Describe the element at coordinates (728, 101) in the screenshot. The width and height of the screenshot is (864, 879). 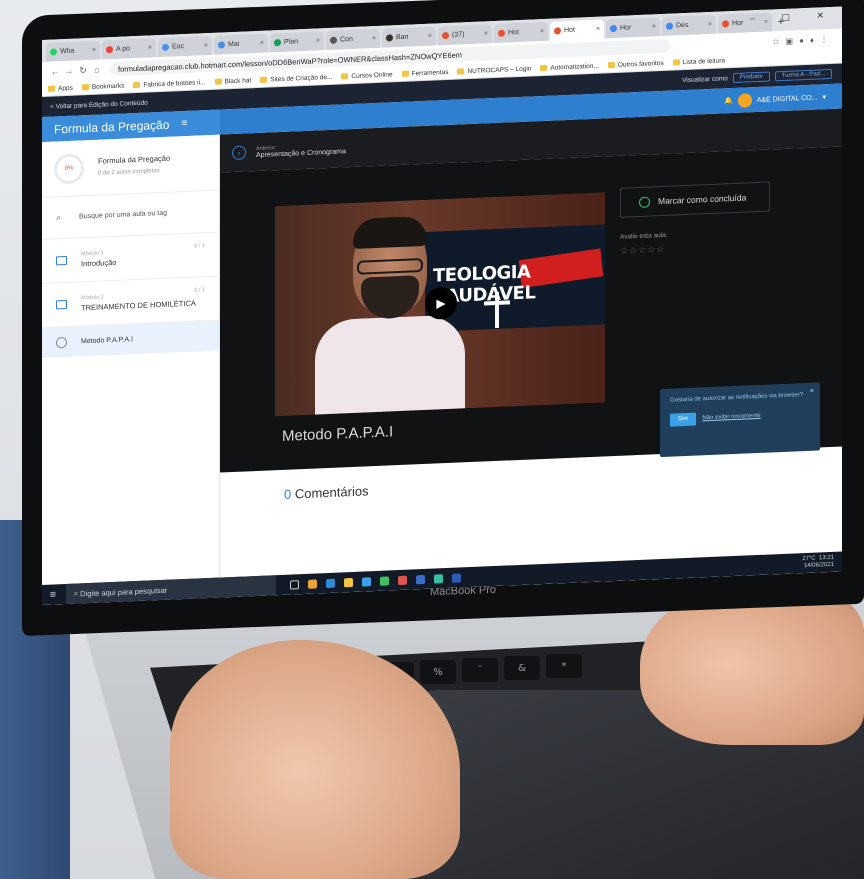
I see `bell-icon: 🔔` at that location.